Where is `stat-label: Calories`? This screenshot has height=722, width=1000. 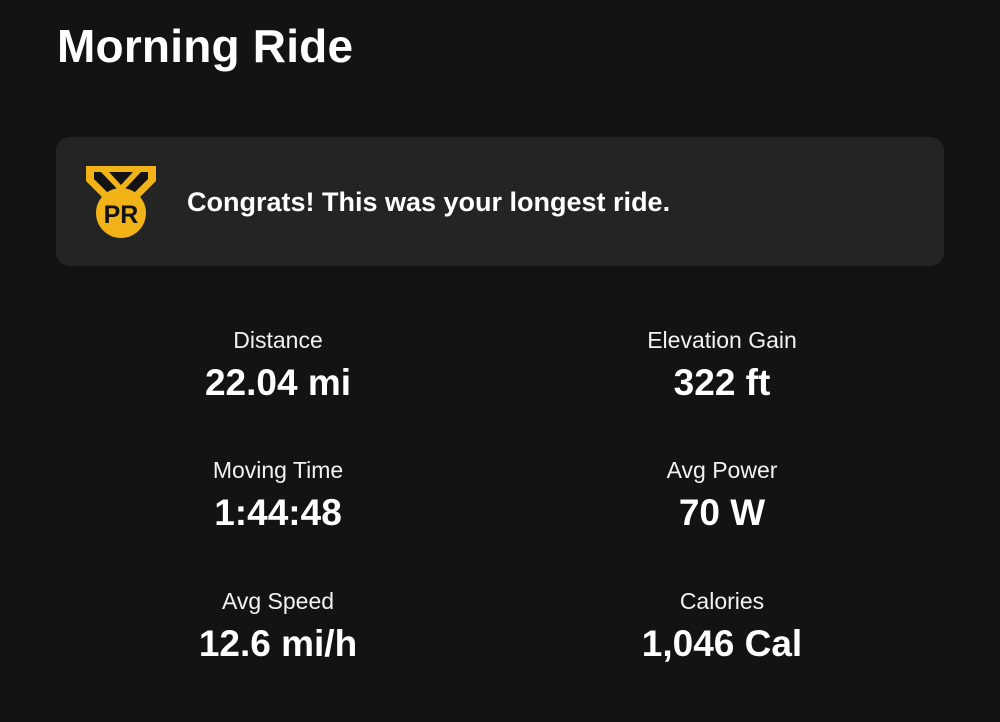
stat-label: Calories is located at coordinates (722, 601).